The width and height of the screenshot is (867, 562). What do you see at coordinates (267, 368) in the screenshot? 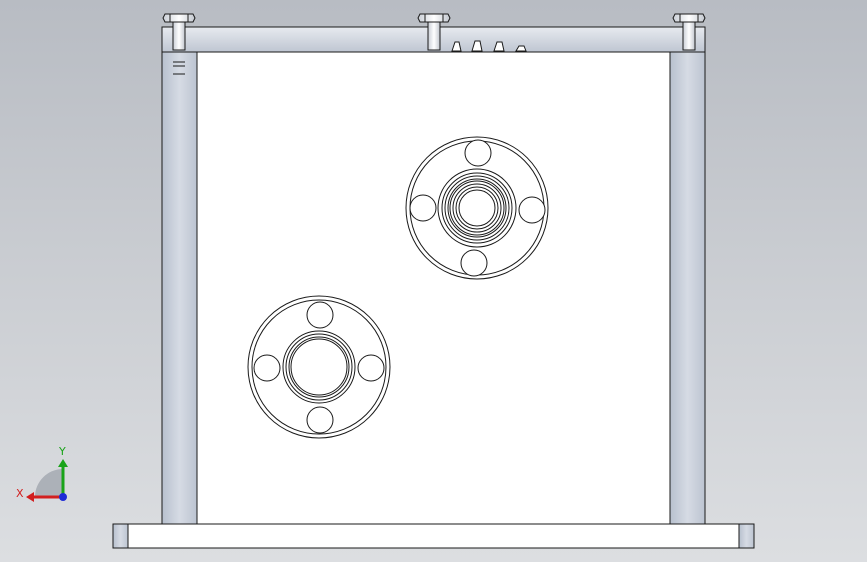
I see `flange-lower-hole-left` at bounding box center [267, 368].